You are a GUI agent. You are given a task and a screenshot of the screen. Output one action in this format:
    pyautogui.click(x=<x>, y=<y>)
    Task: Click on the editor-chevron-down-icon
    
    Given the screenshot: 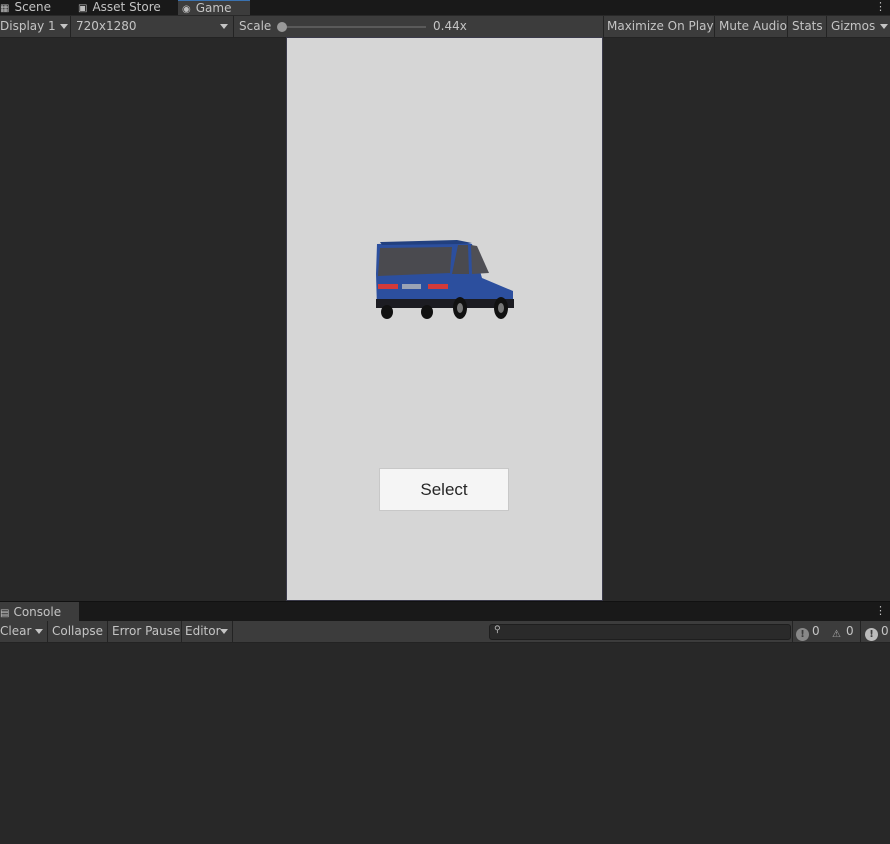 What is the action you would take?
    pyautogui.click(x=224, y=631)
    